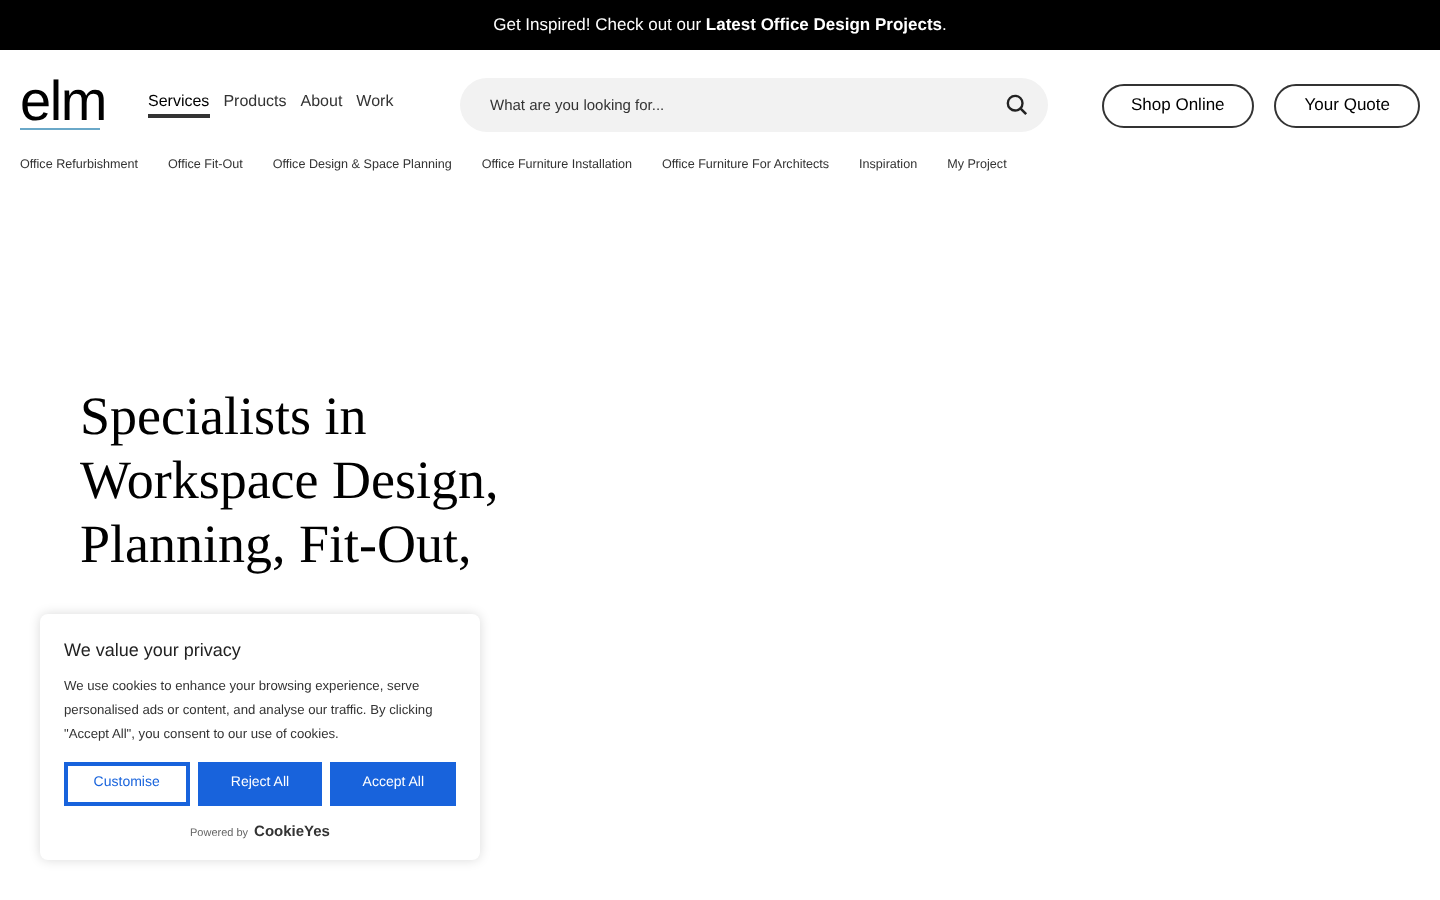 The image size is (1440, 900). What do you see at coordinates (60, 130) in the screenshot?
I see `logo-underline-icon` at bounding box center [60, 130].